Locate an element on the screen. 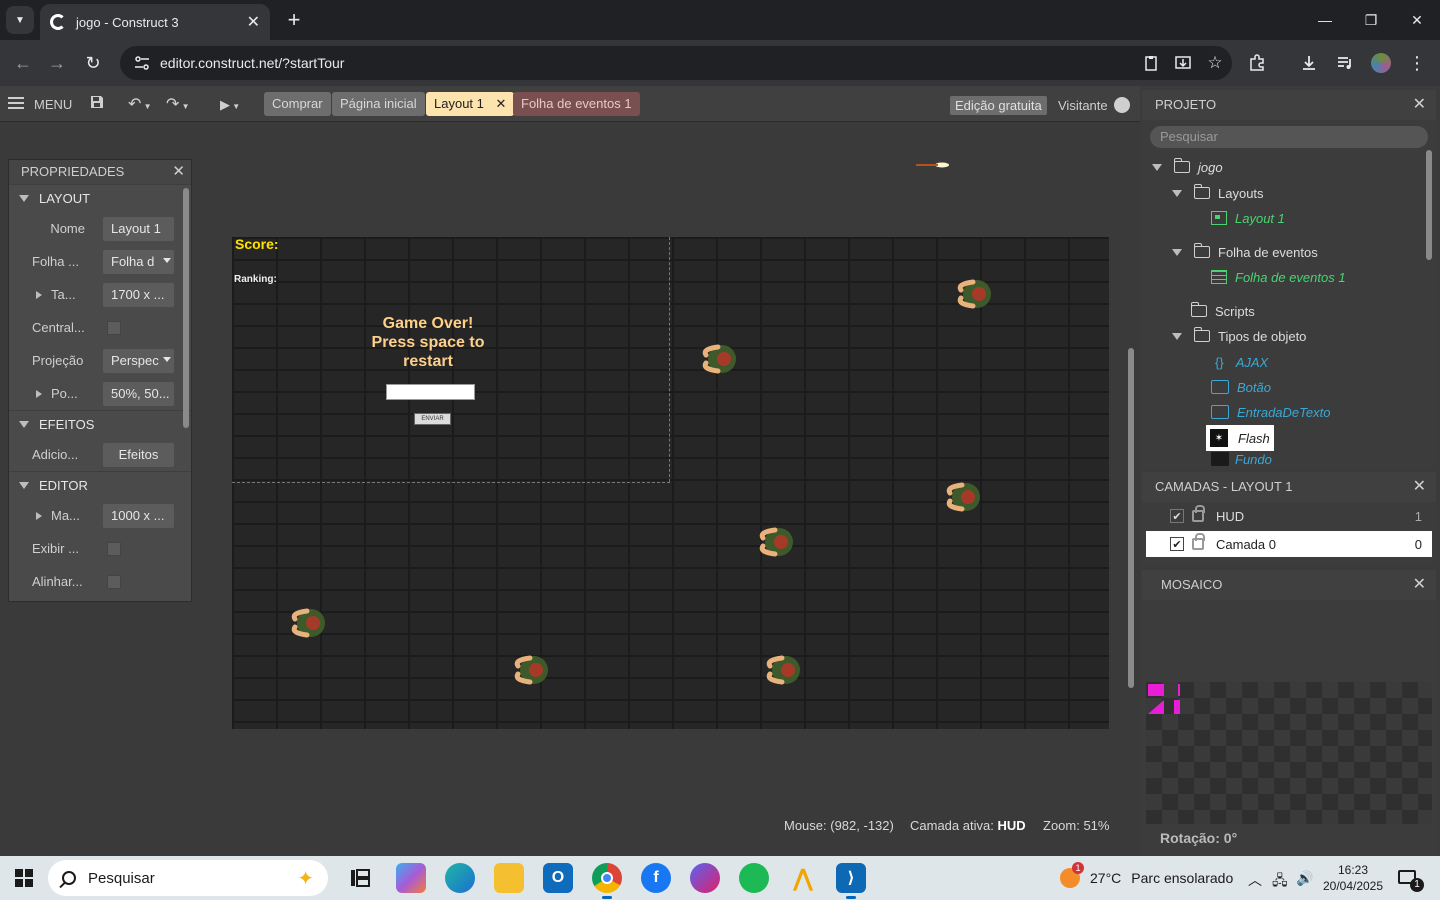 The width and height of the screenshot is (1440, 900). site-info-icon is located at coordinates (142, 63).